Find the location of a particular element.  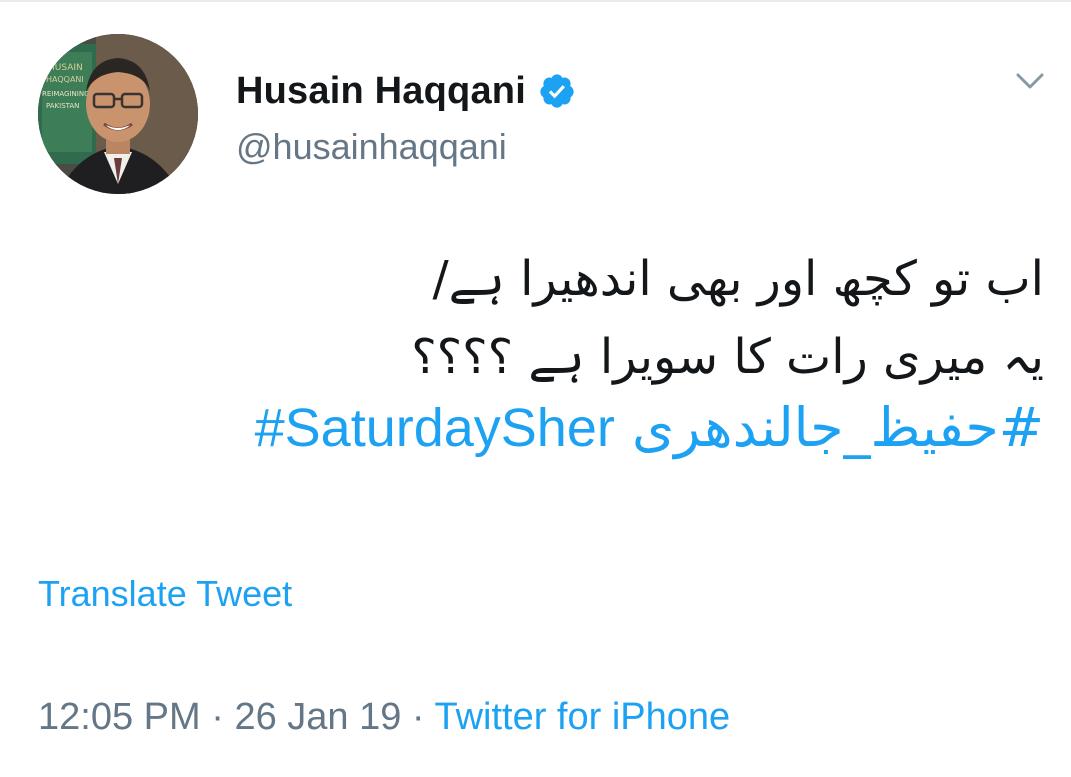

hashtag-hafeez-jalandhari: #حفیظ_جالندھری is located at coordinates (838, 427).